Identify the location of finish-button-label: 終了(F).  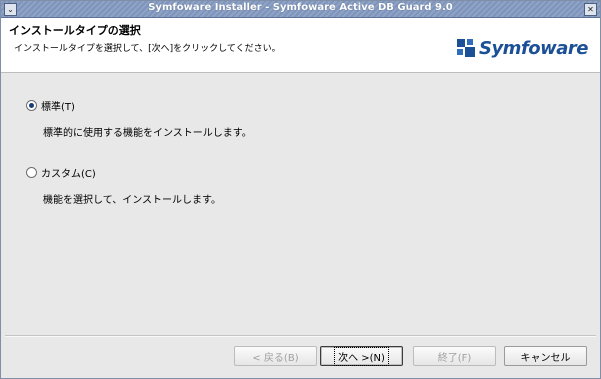
(454, 358).